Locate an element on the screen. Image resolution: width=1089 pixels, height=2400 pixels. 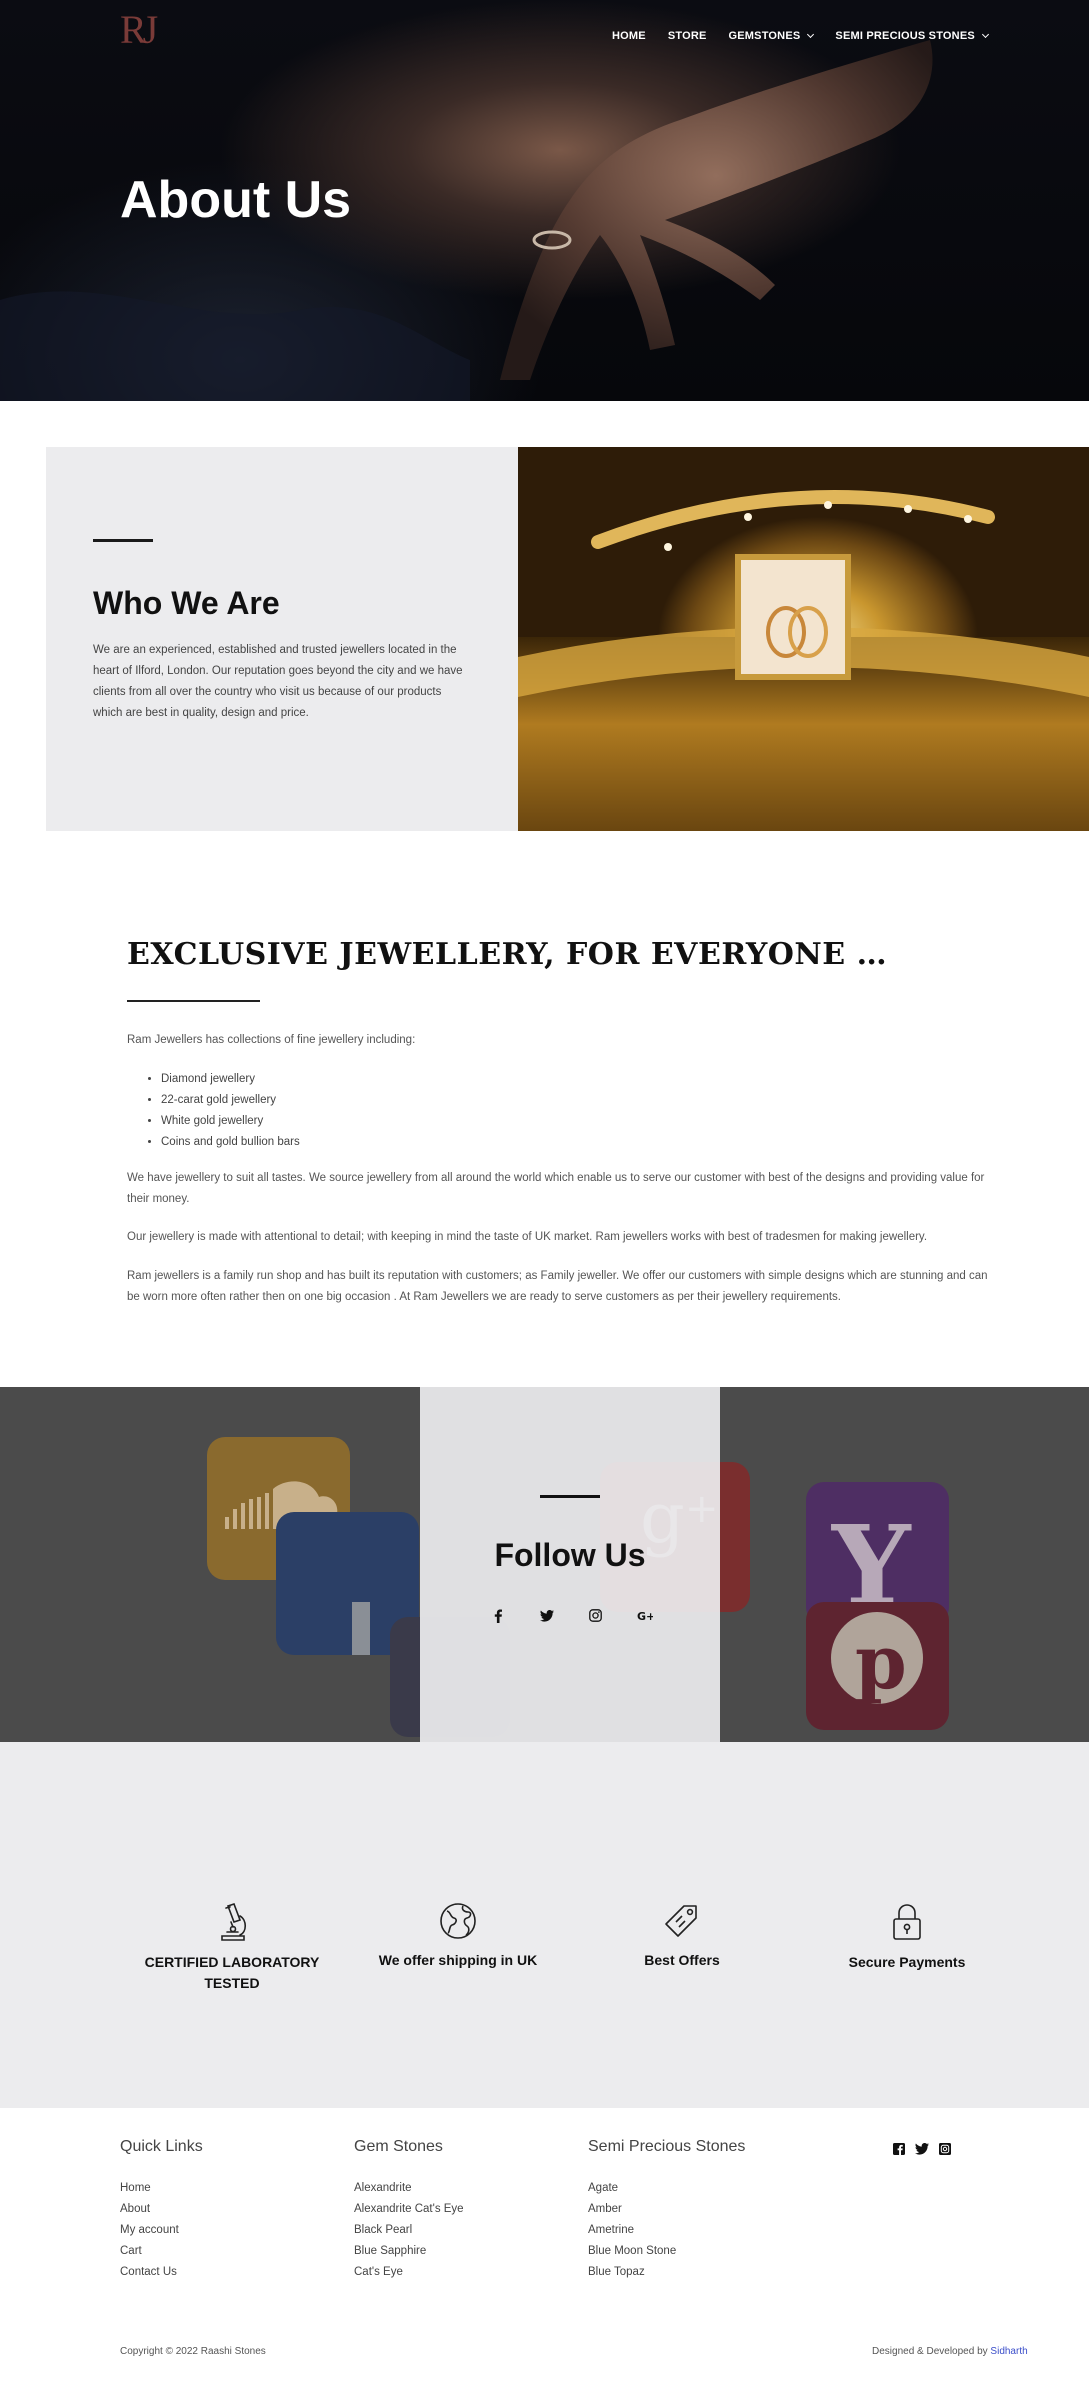
footer-link: Amber is located at coordinates (666, 2209).